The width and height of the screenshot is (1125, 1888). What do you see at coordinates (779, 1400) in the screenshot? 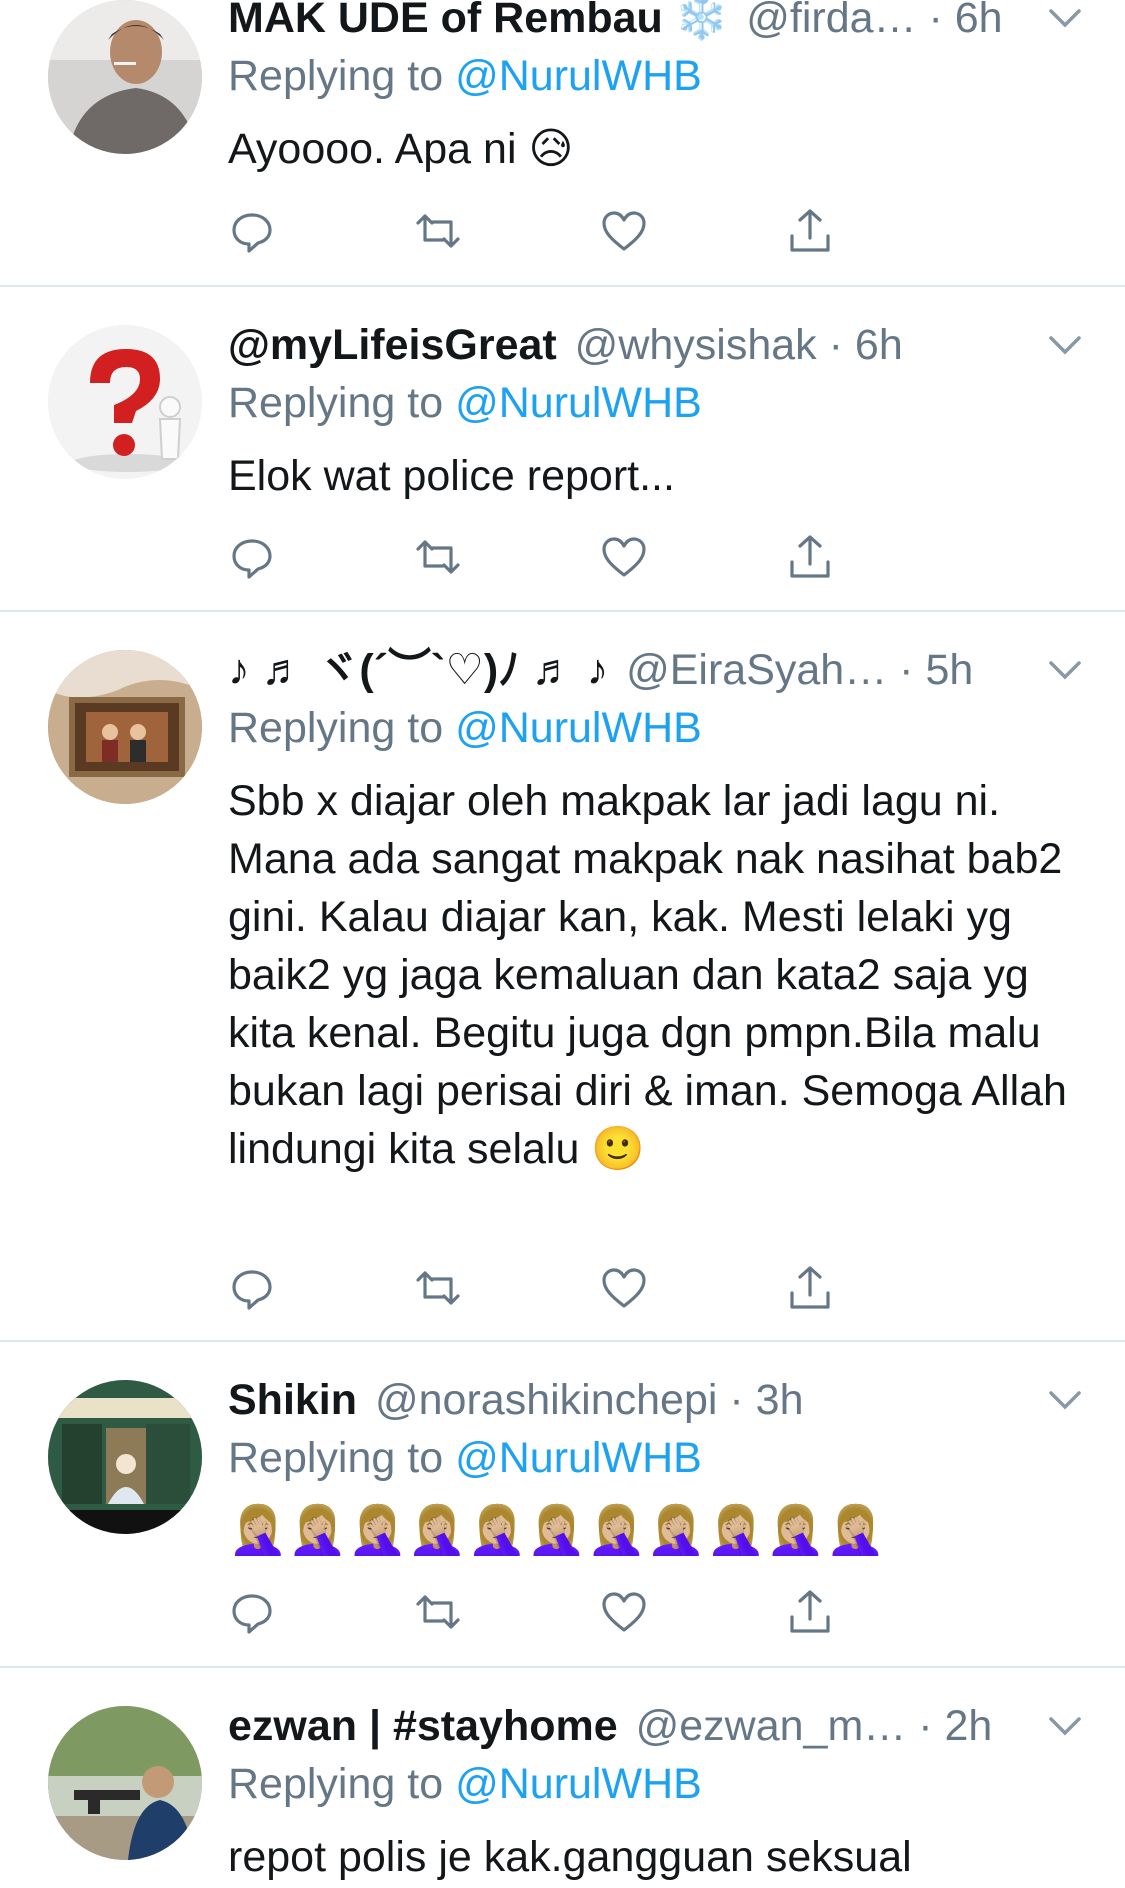
I see `tweet-time: 3h` at bounding box center [779, 1400].